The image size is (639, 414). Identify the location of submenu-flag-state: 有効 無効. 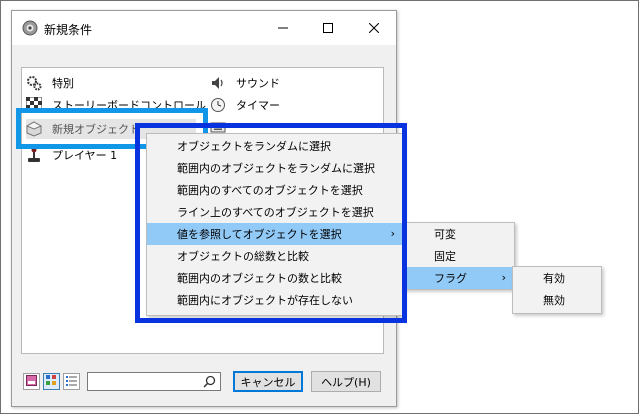
(557, 290).